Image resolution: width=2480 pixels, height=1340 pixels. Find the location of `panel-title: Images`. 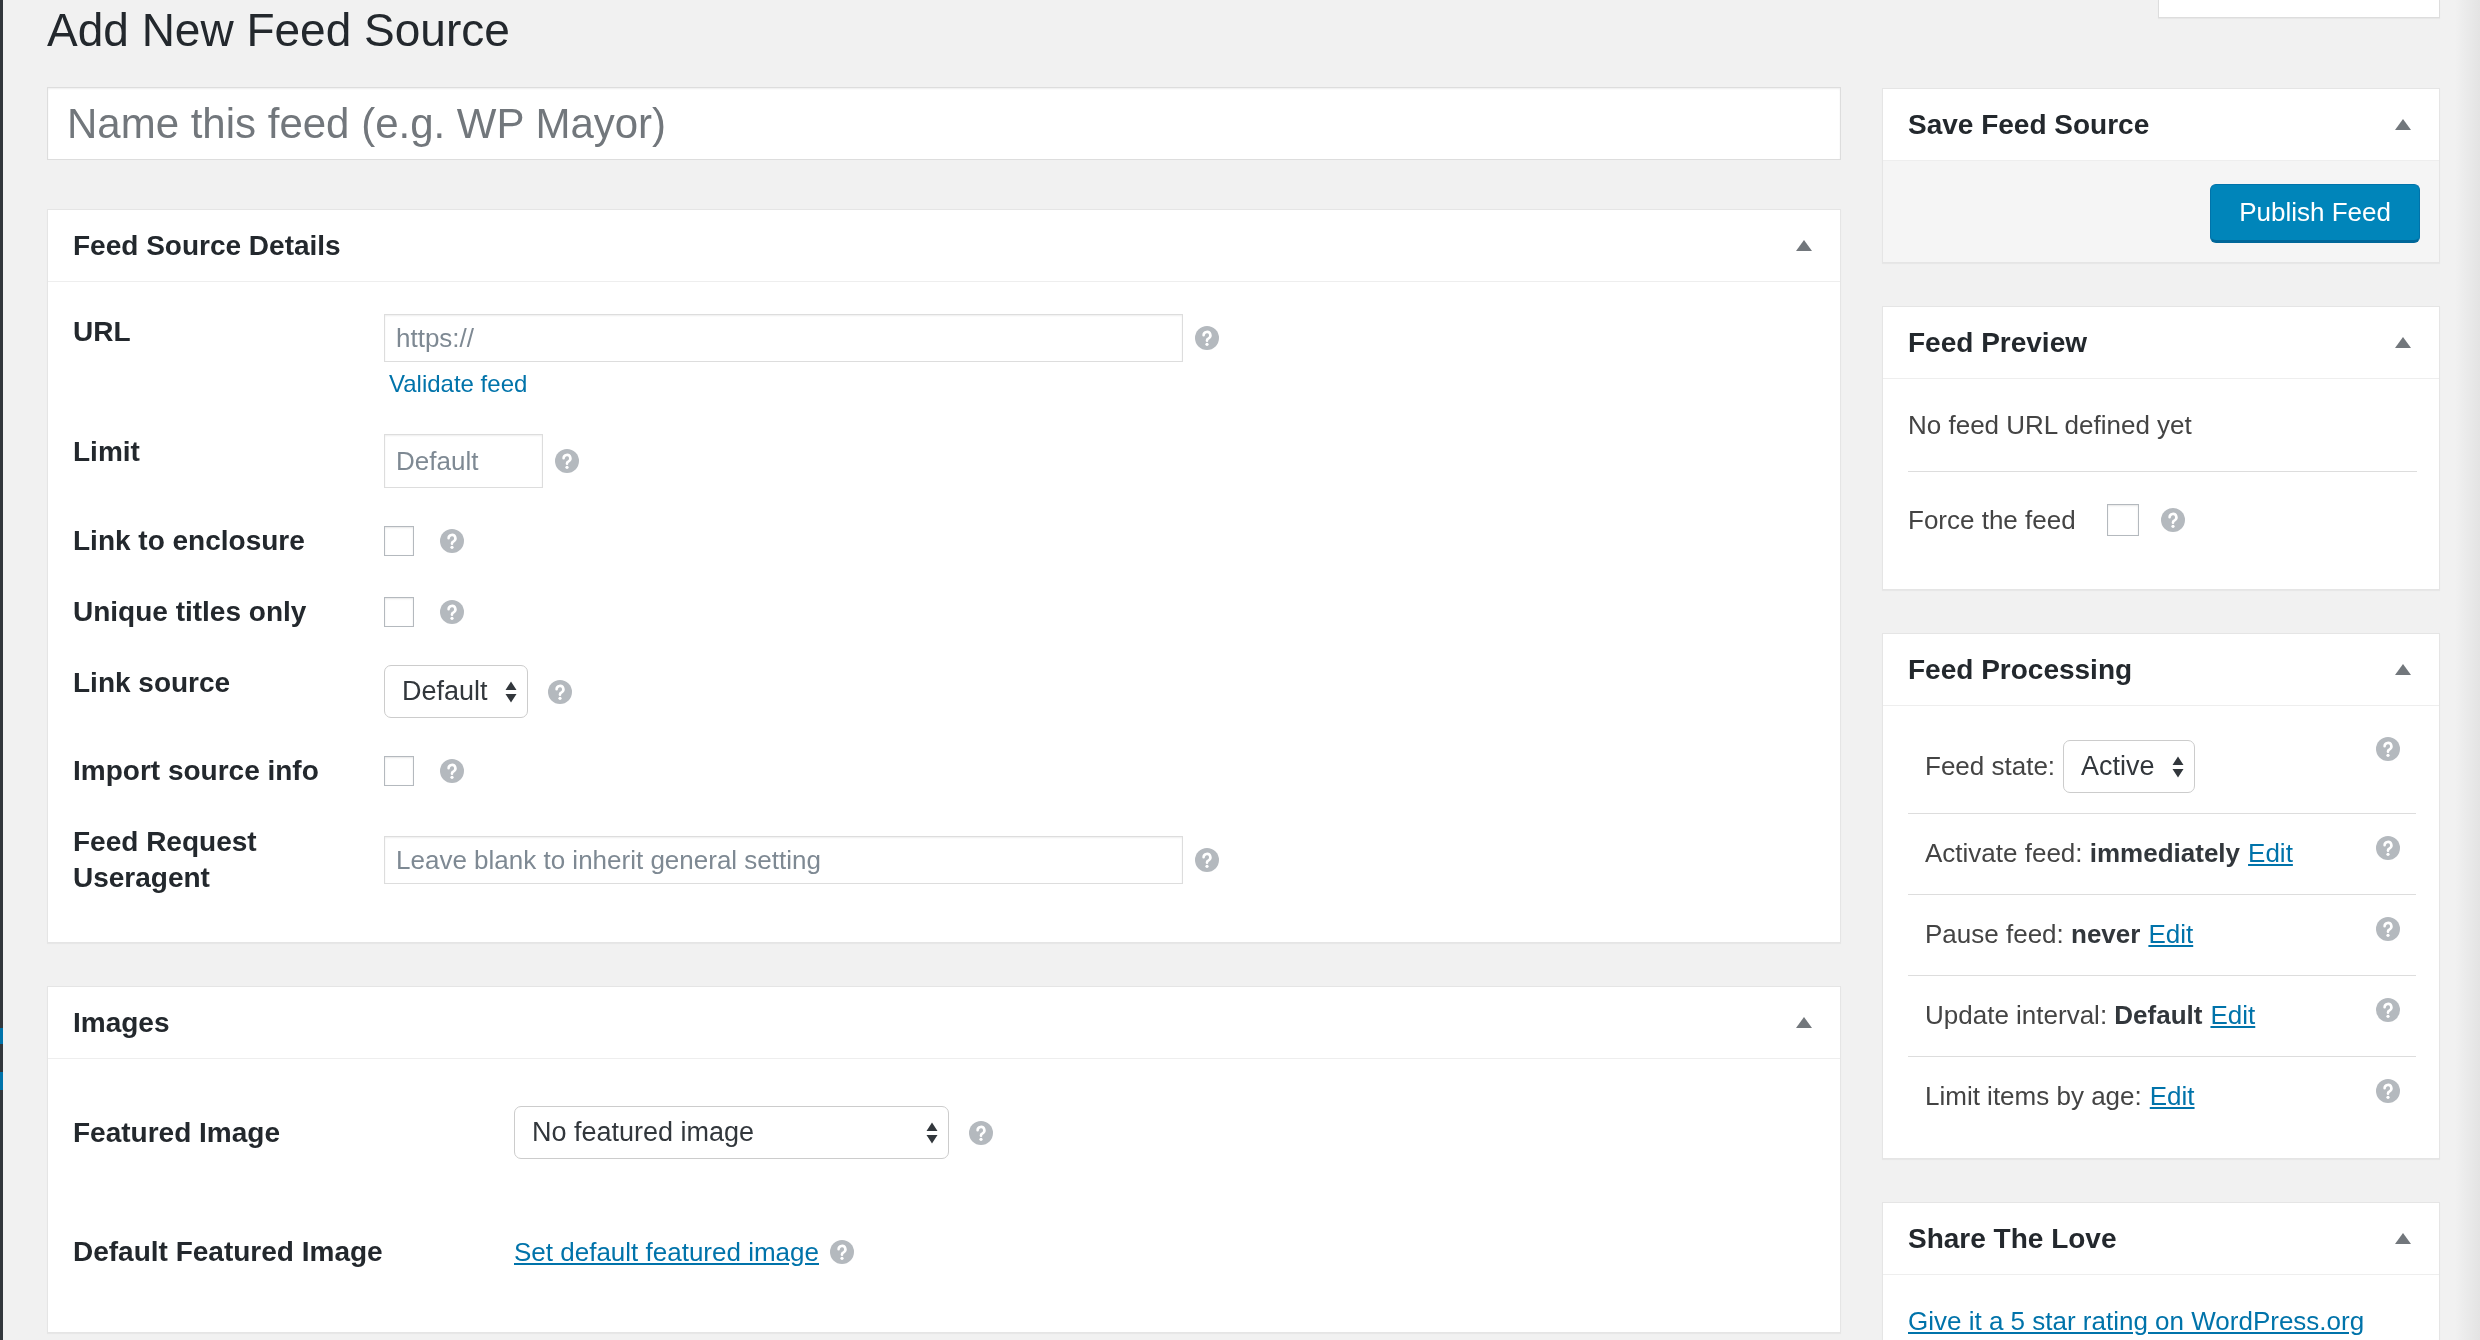

panel-title: Images is located at coordinates (121, 1022).